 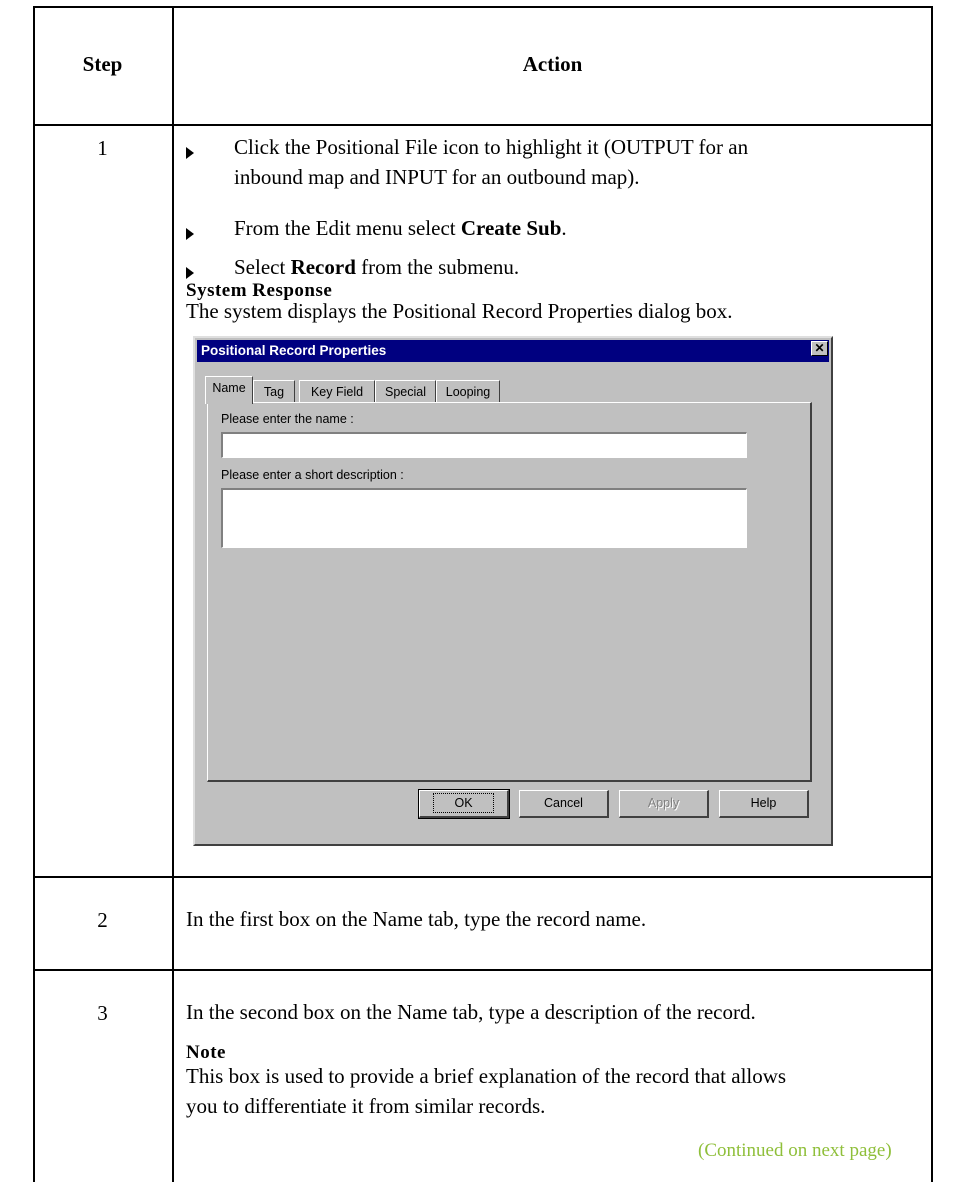 What do you see at coordinates (102, 920) in the screenshot?
I see `step-number: 2` at bounding box center [102, 920].